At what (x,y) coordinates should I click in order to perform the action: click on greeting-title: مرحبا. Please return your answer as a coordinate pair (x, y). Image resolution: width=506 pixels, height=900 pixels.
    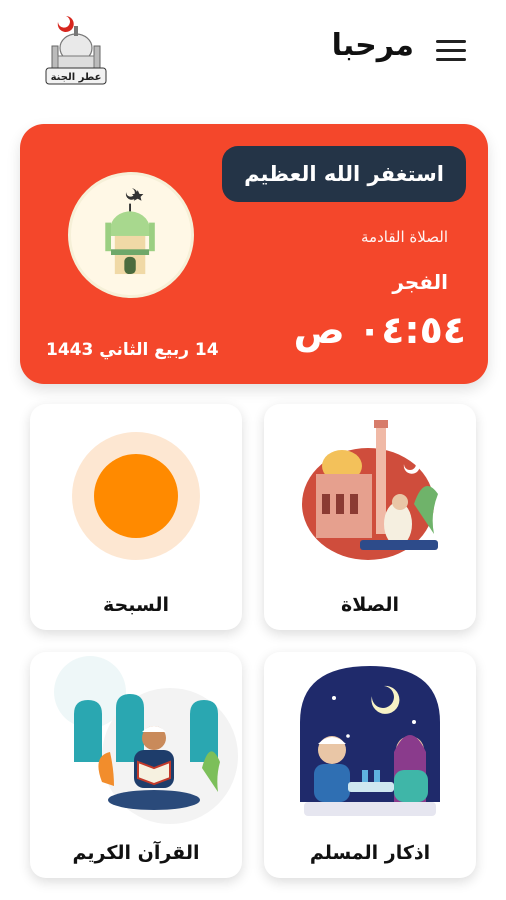
    Looking at the image, I should click on (372, 45).